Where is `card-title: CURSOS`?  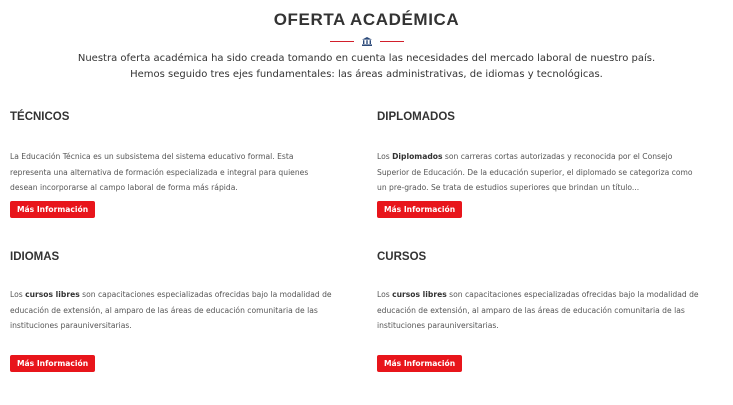 card-title: CURSOS is located at coordinates (402, 257).